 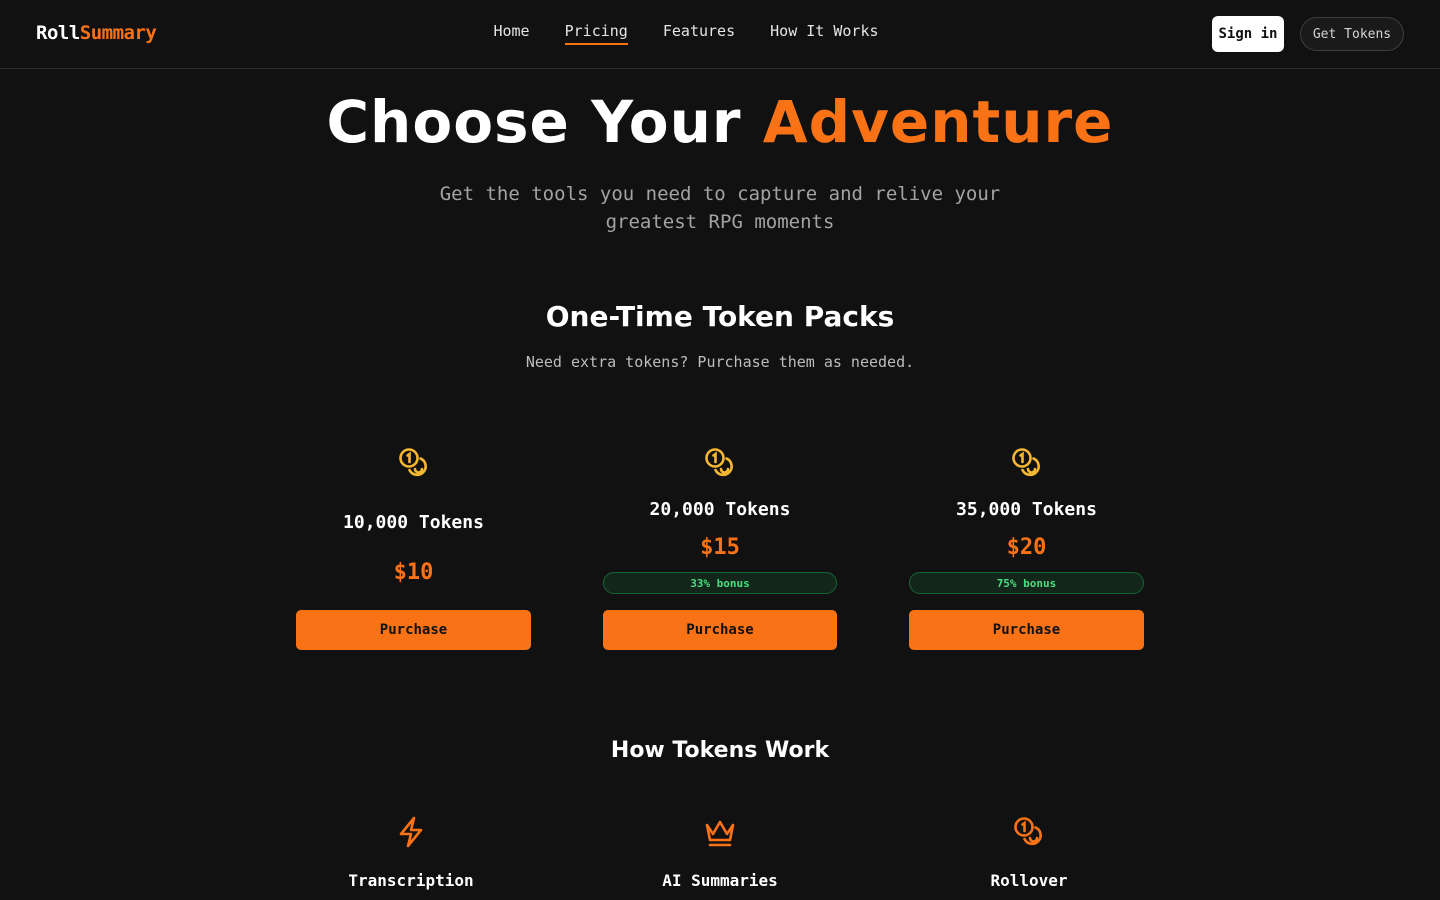 I want to click on pack-name: 35,000 Tokens, so click(x=1026, y=509).